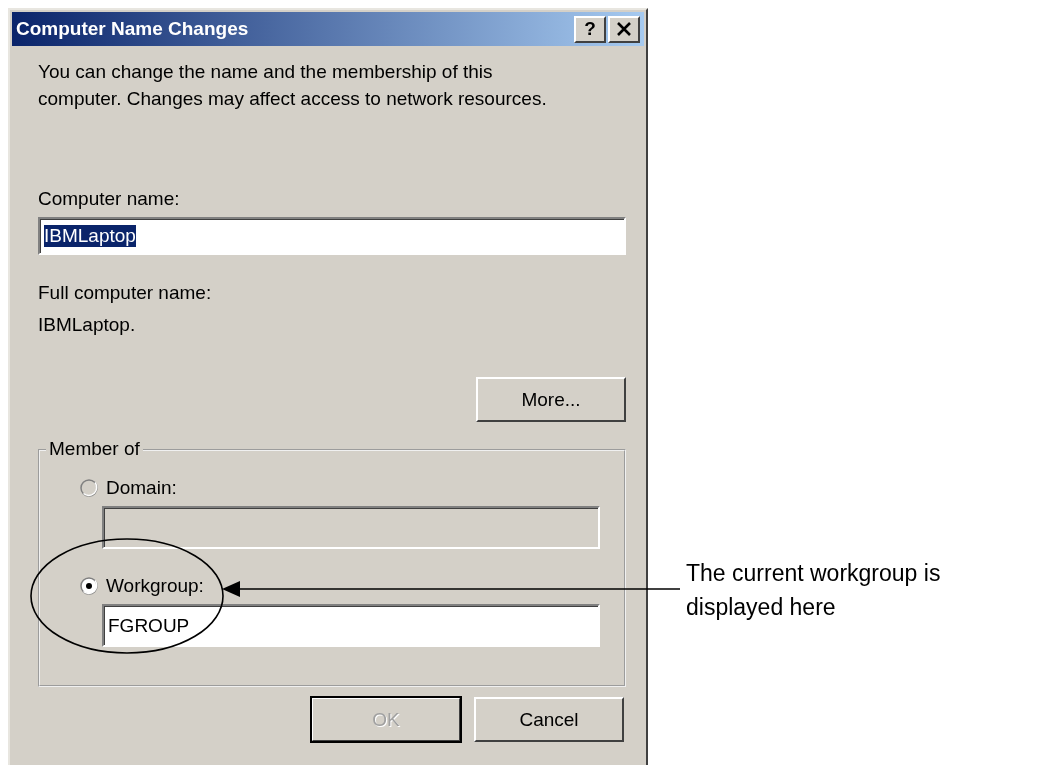  Describe the element at coordinates (549, 719) in the screenshot. I see `dialog-button: Cancel` at that location.